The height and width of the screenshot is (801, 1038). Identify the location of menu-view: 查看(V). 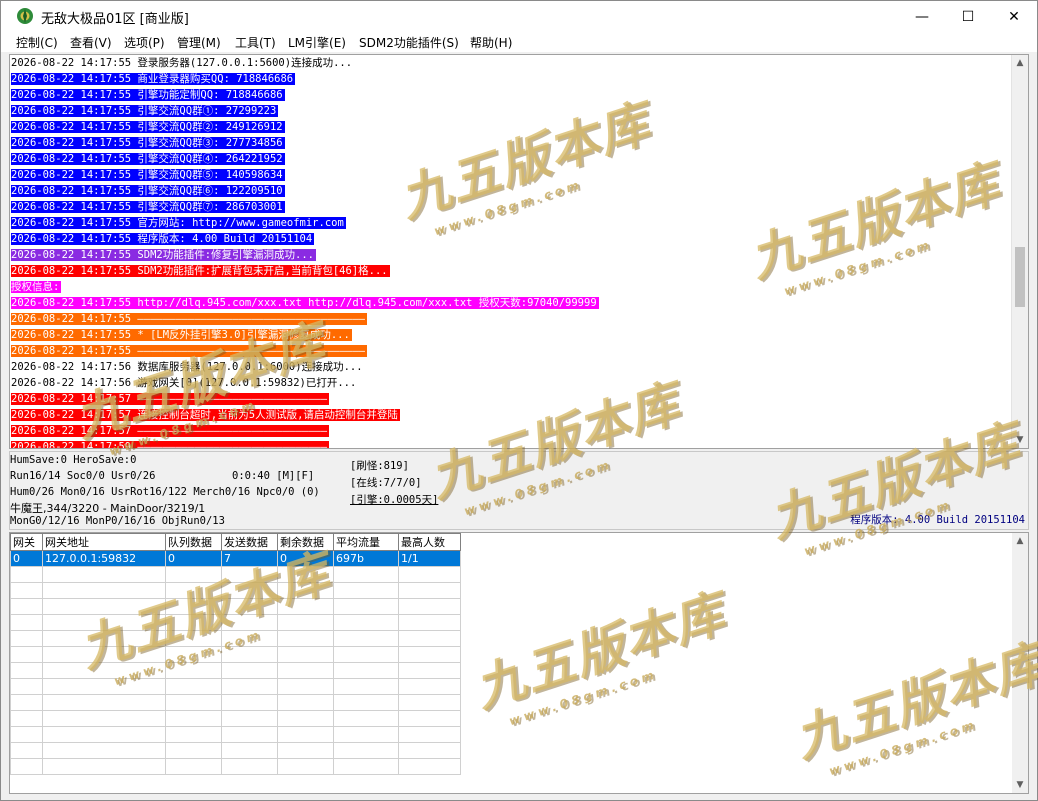
(91, 42).